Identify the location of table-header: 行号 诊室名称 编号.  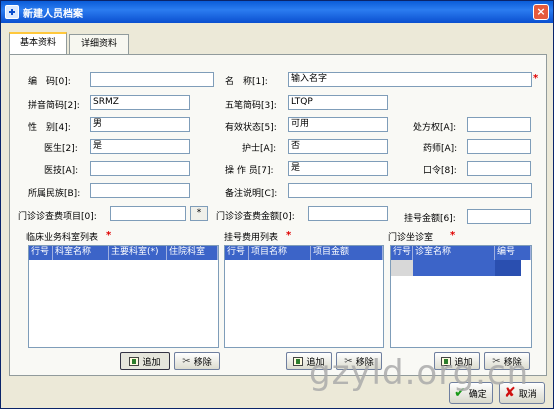
(461, 253).